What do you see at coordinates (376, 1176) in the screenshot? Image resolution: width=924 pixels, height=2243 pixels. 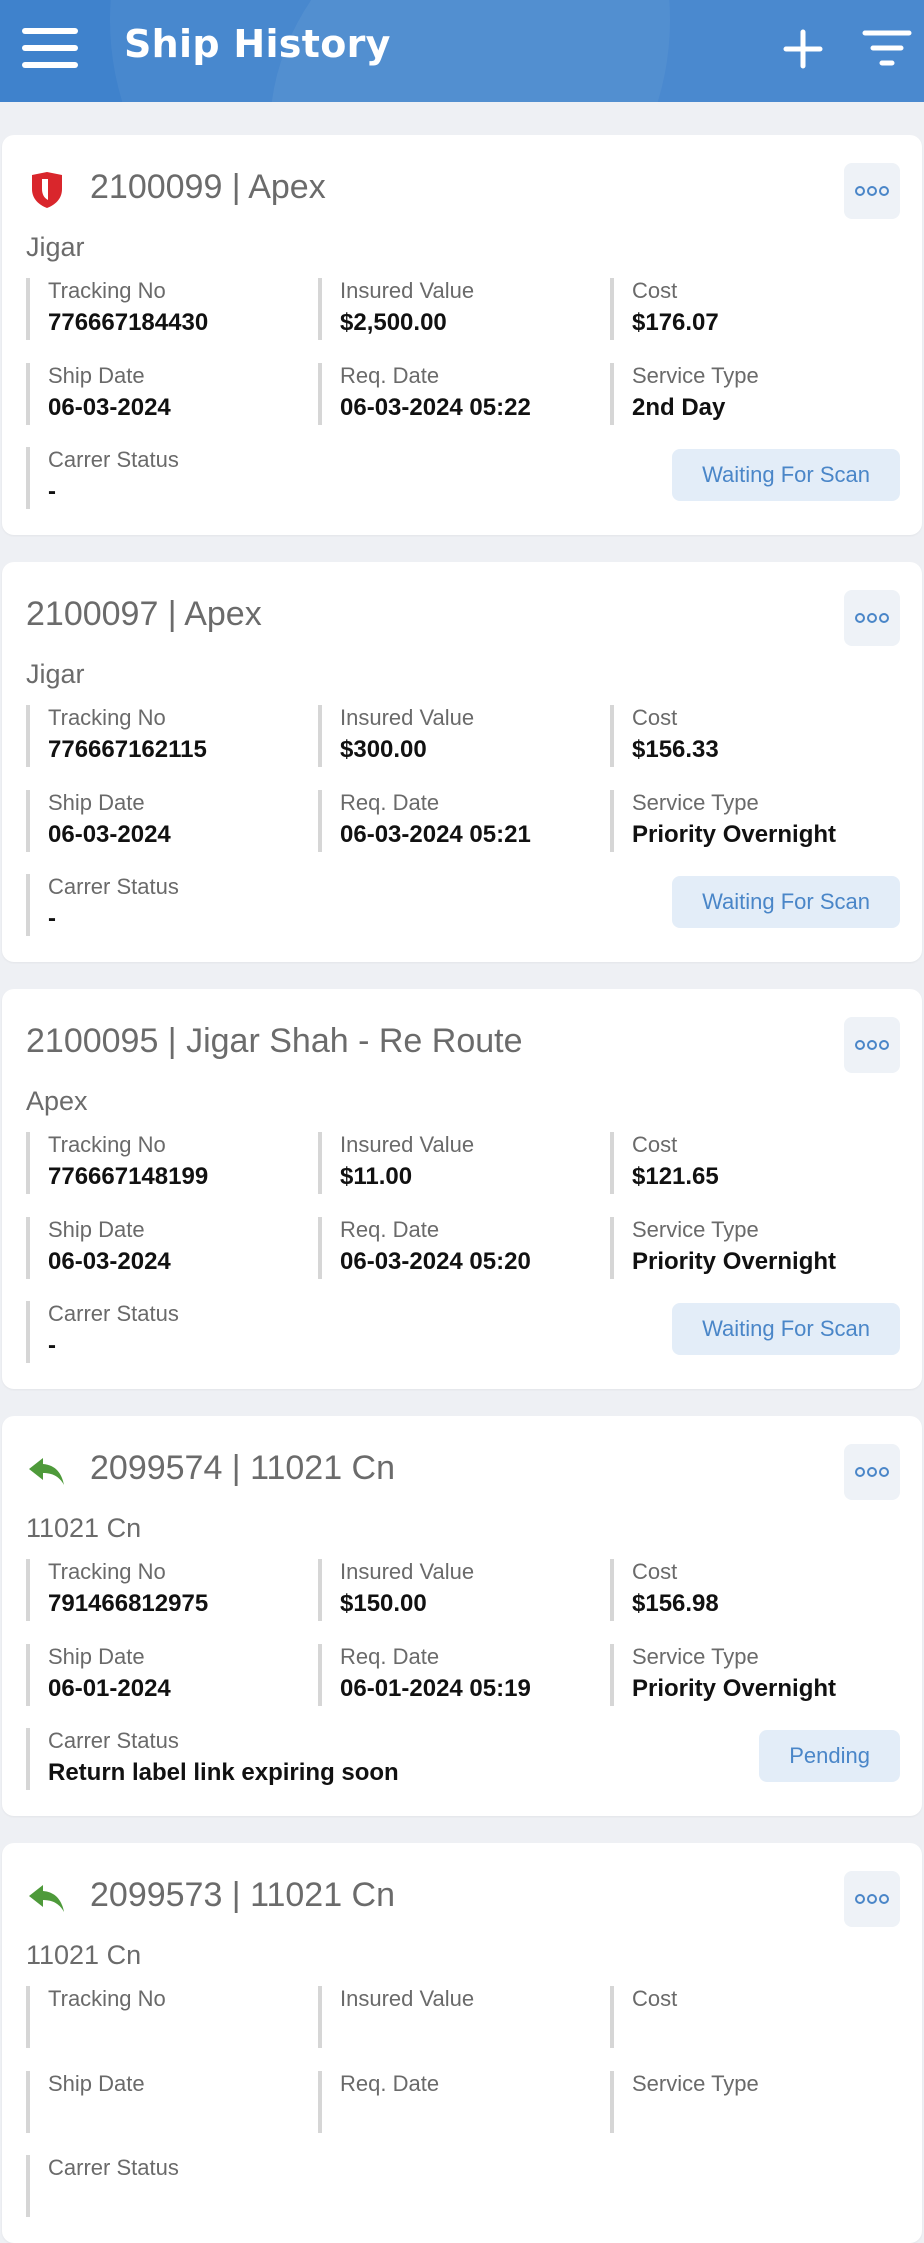 I see `insured-value: $11.00` at bounding box center [376, 1176].